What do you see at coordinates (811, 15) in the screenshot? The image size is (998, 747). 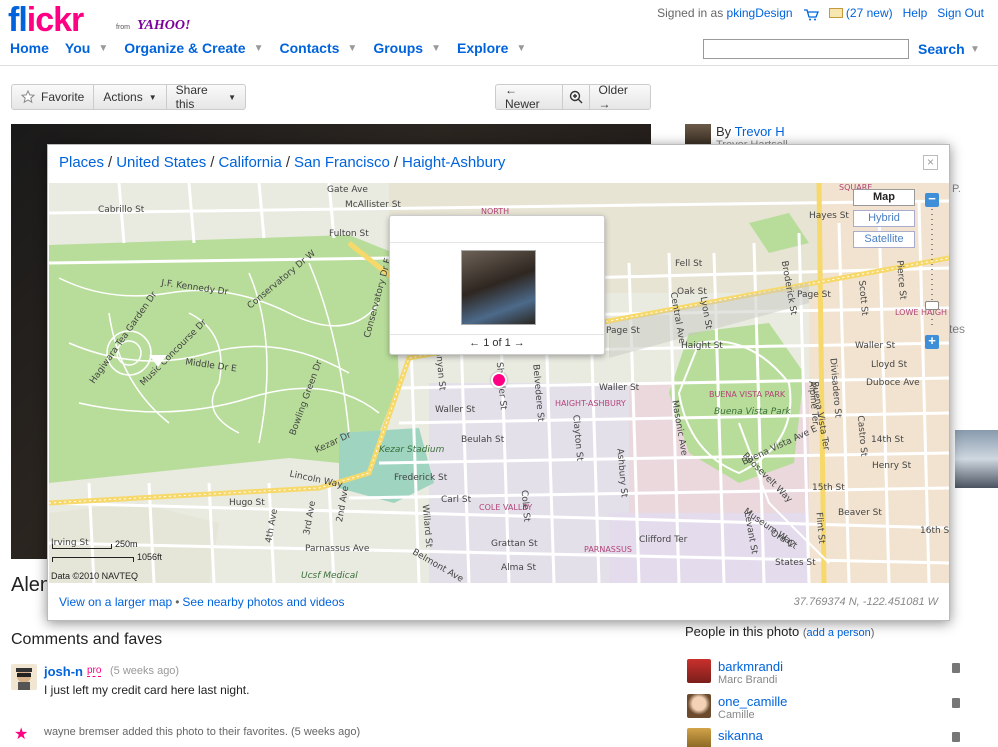 I see `cart-icon` at bounding box center [811, 15].